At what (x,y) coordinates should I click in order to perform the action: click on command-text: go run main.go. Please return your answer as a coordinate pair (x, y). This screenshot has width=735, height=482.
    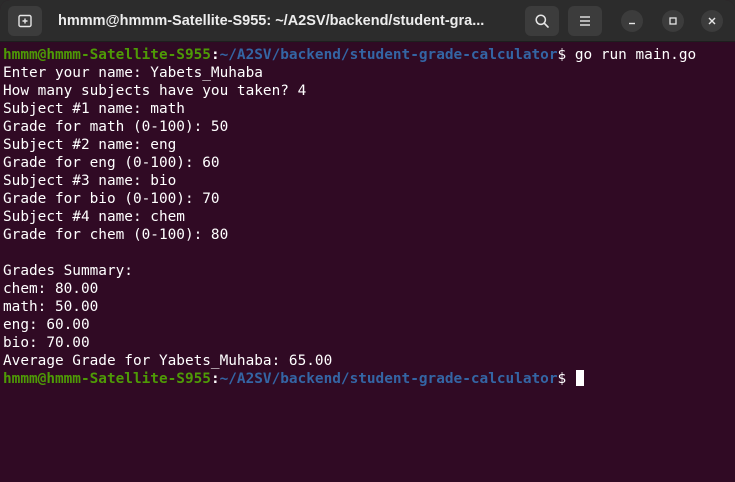
    Looking at the image, I should click on (631, 55).